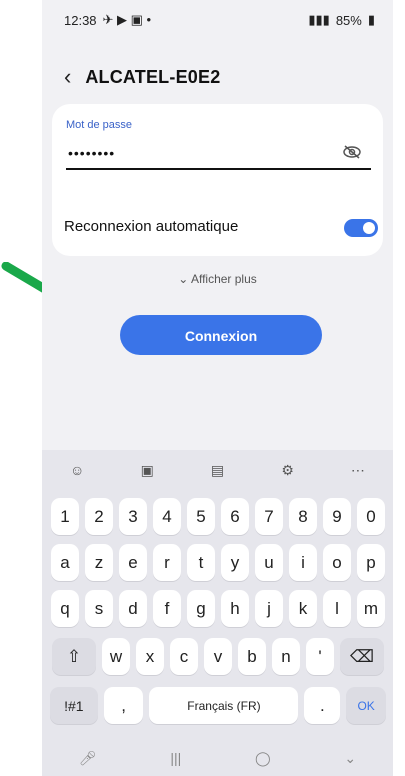 This screenshot has width=405, height=776. Describe the element at coordinates (350, 758) in the screenshot. I see `keyboard-hide-icon: ⌄` at that location.